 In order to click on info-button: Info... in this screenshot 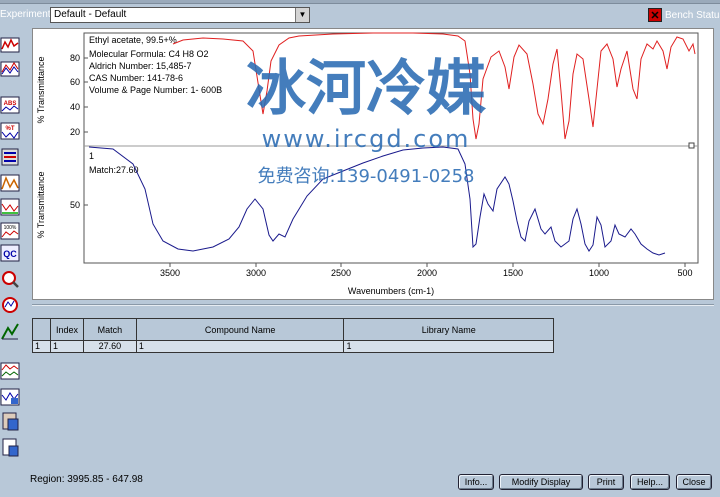, I will do `click(476, 482)`.